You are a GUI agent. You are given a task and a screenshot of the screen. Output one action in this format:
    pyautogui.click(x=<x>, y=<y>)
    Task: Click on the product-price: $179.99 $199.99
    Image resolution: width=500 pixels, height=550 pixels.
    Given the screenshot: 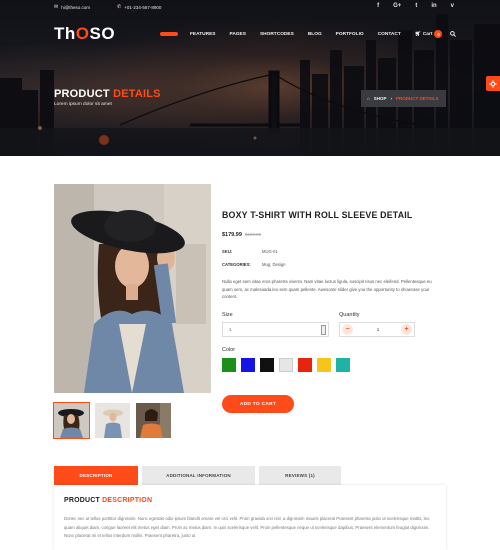 What is the action you would take?
    pyautogui.click(x=241, y=235)
    